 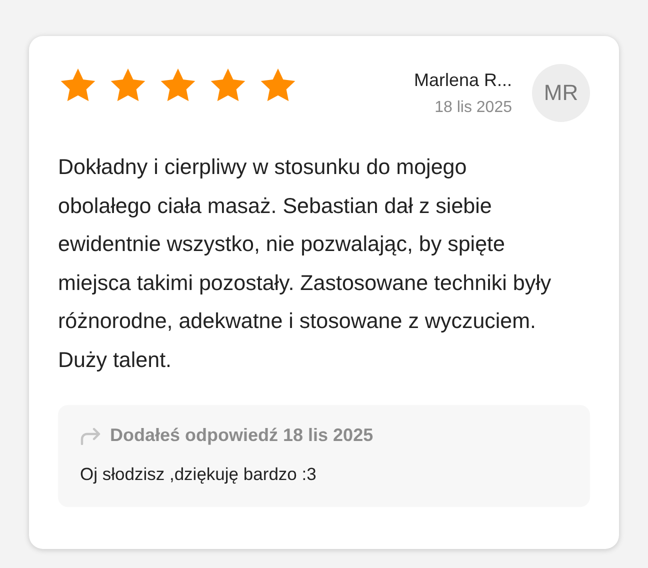 What do you see at coordinates (473, 107) in the screenshot?
I see `review-date: 18 lis 2025` at bounding box center [473, 107].